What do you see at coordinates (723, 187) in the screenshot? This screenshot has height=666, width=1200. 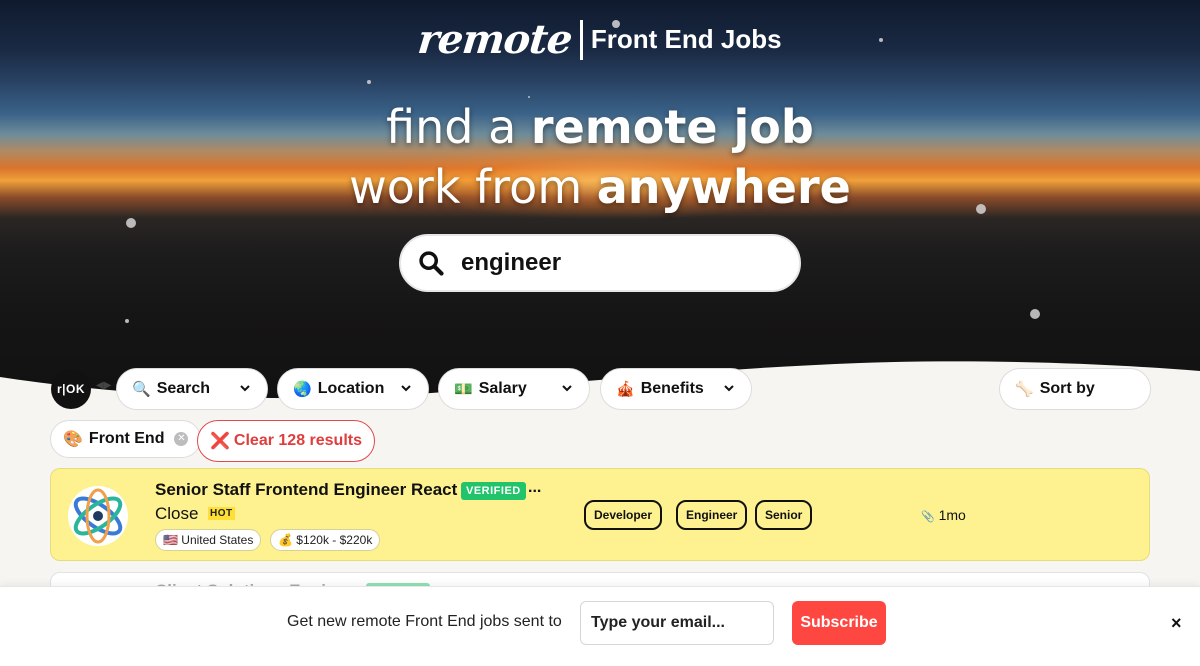 I see `headline-bold-text: anywhere` at bounding box center [723, 187].